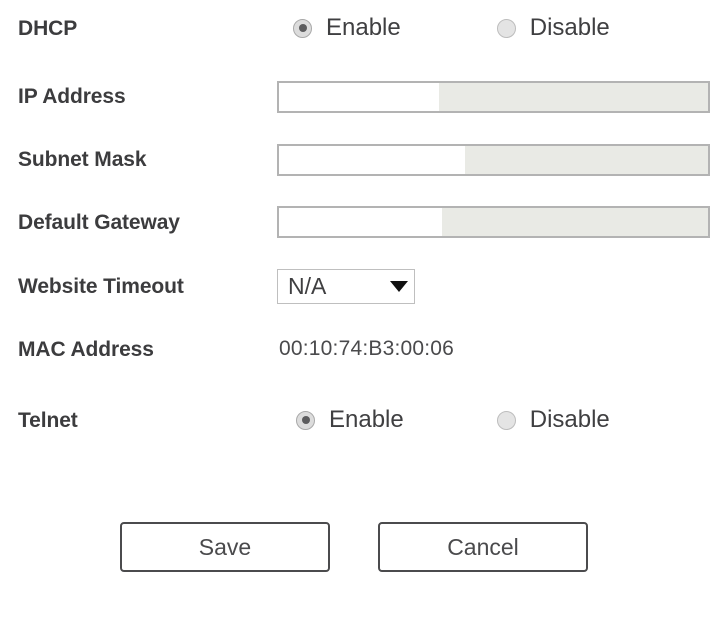 The image size is (722, 619). What do you see at coordinates (453, 420) in the screenshot?
I see `telnet-radio-group: Enable Disable` at bounding box center [453, 420].